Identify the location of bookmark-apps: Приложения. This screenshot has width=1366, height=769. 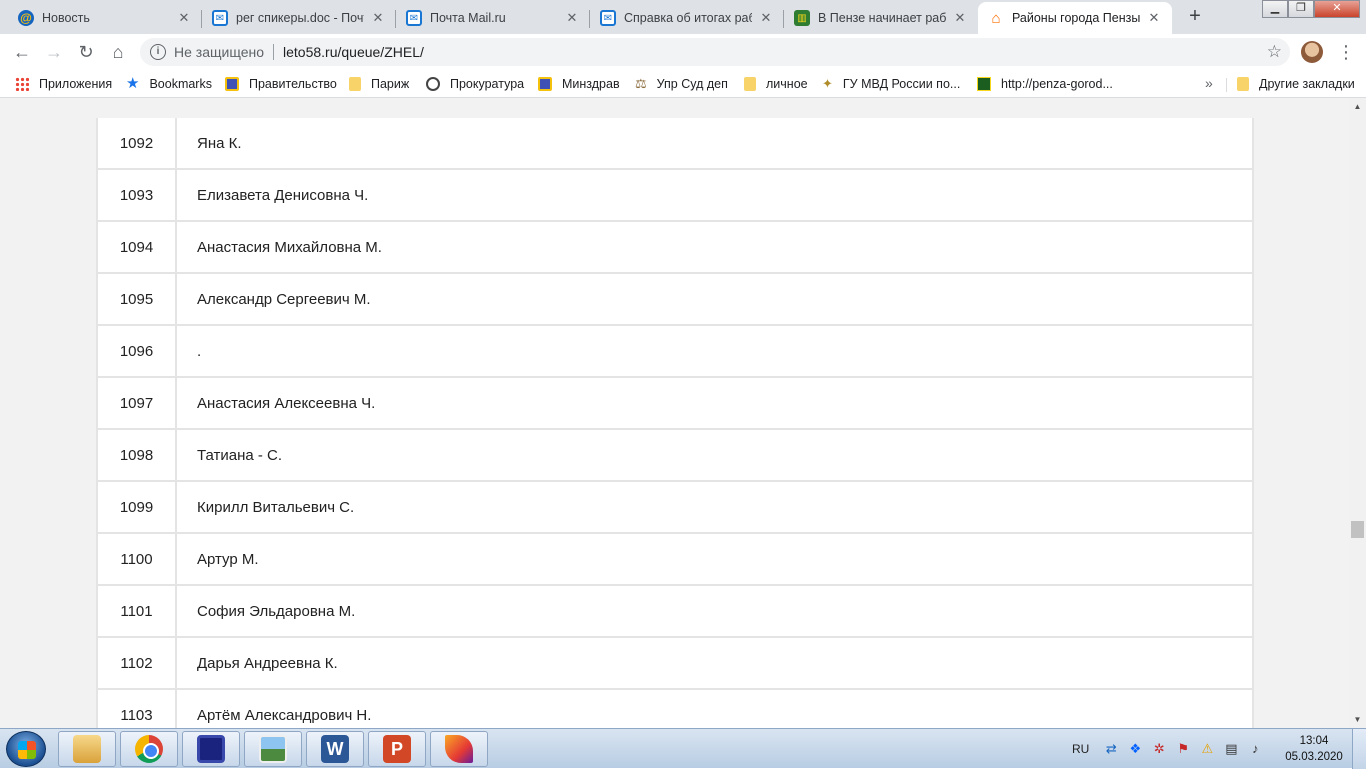
(63, 84).